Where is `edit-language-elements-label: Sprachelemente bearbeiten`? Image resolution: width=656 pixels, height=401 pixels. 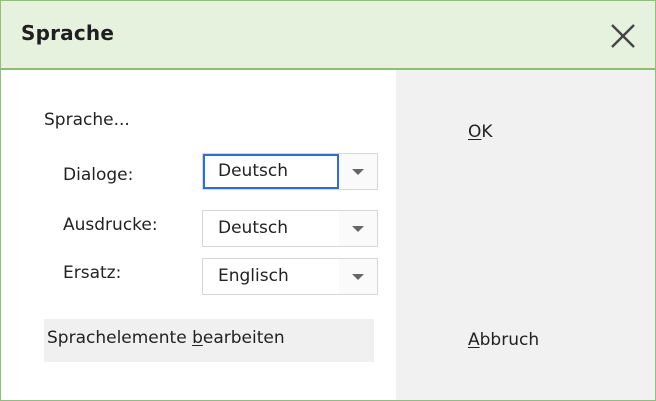 edit-language-elements-label: Sprachelemente bearbeiten is located at coordinates (166, 338).